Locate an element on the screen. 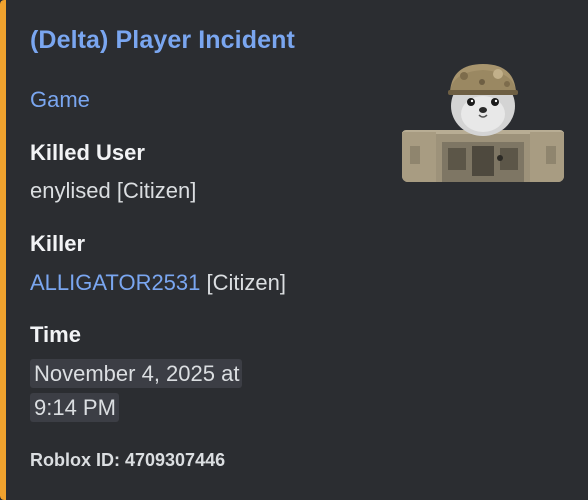 The height and width of the screenshot is (500, 588). avatar-thumbnail is located at coordinates (483, 122).